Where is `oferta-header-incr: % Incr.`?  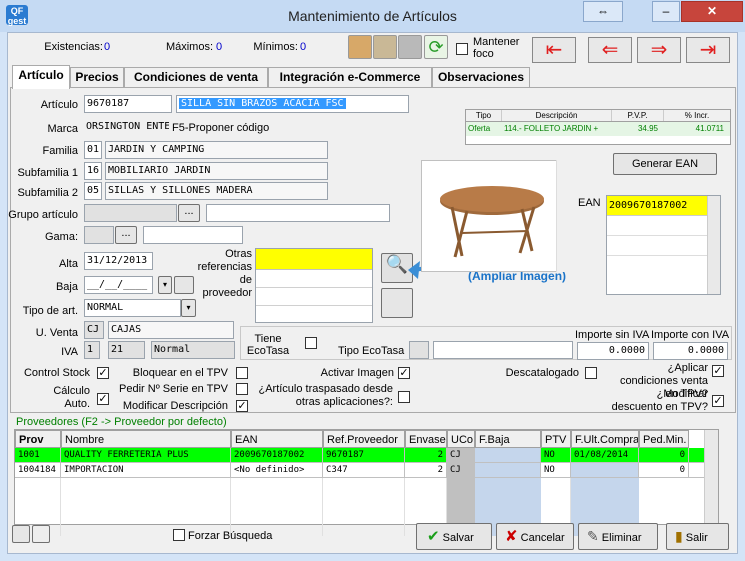
oferta-header-incr: % Incr. is located at coordinates (697, 115).